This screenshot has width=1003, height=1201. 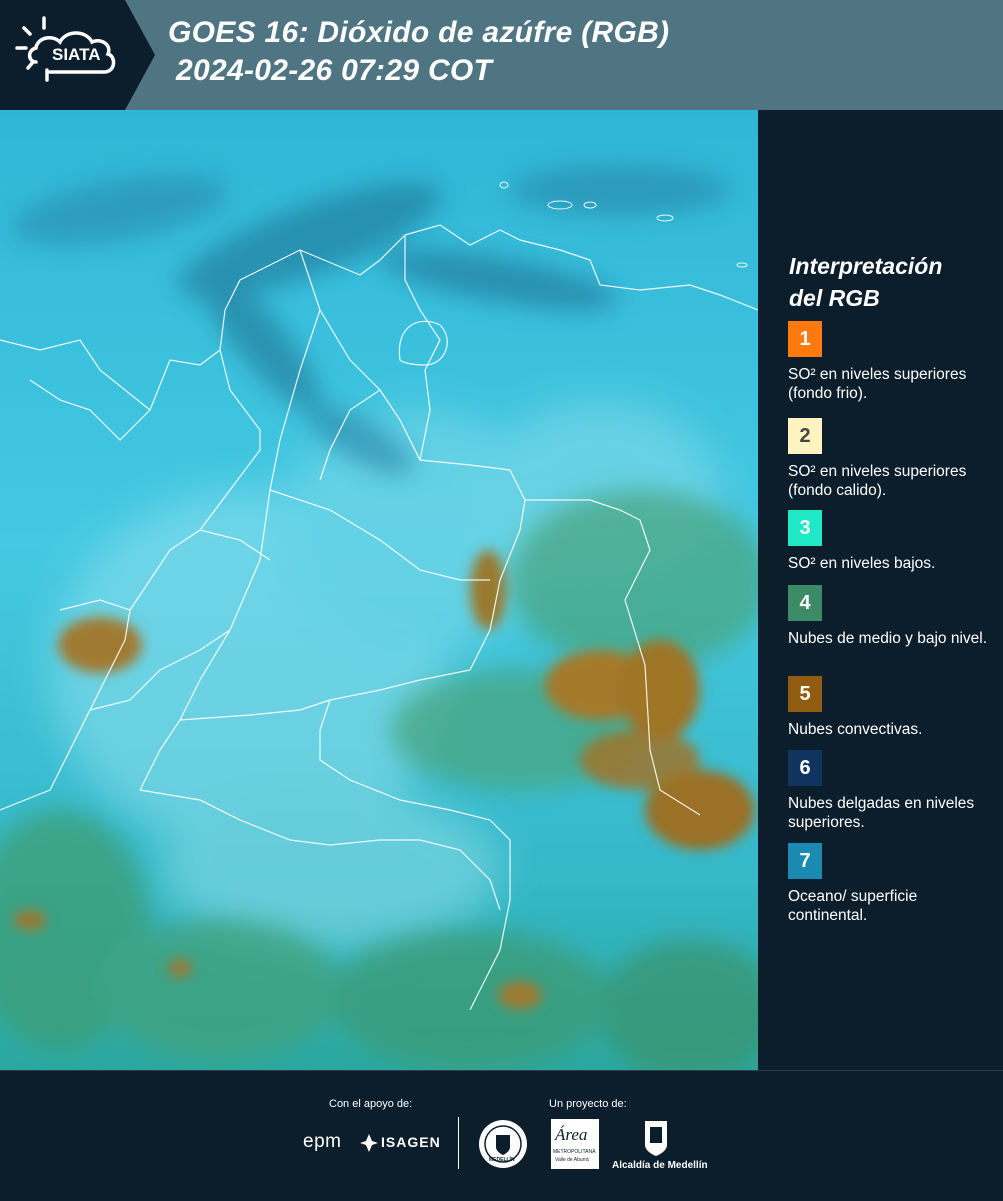 I want to click on area-logo-text: Área, so click(x=571, y=1134).